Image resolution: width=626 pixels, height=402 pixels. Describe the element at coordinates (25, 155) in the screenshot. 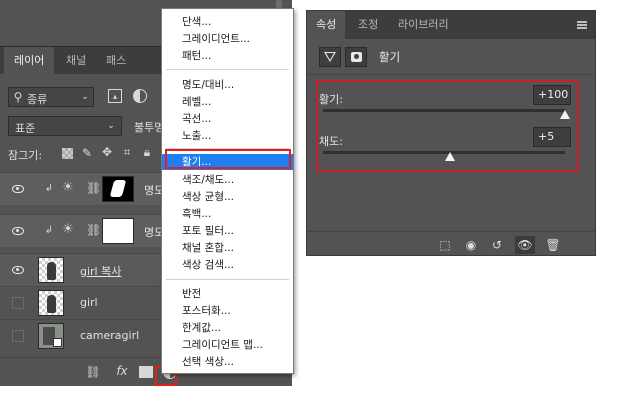

I see `lock-label: 잠그기:` at that location.